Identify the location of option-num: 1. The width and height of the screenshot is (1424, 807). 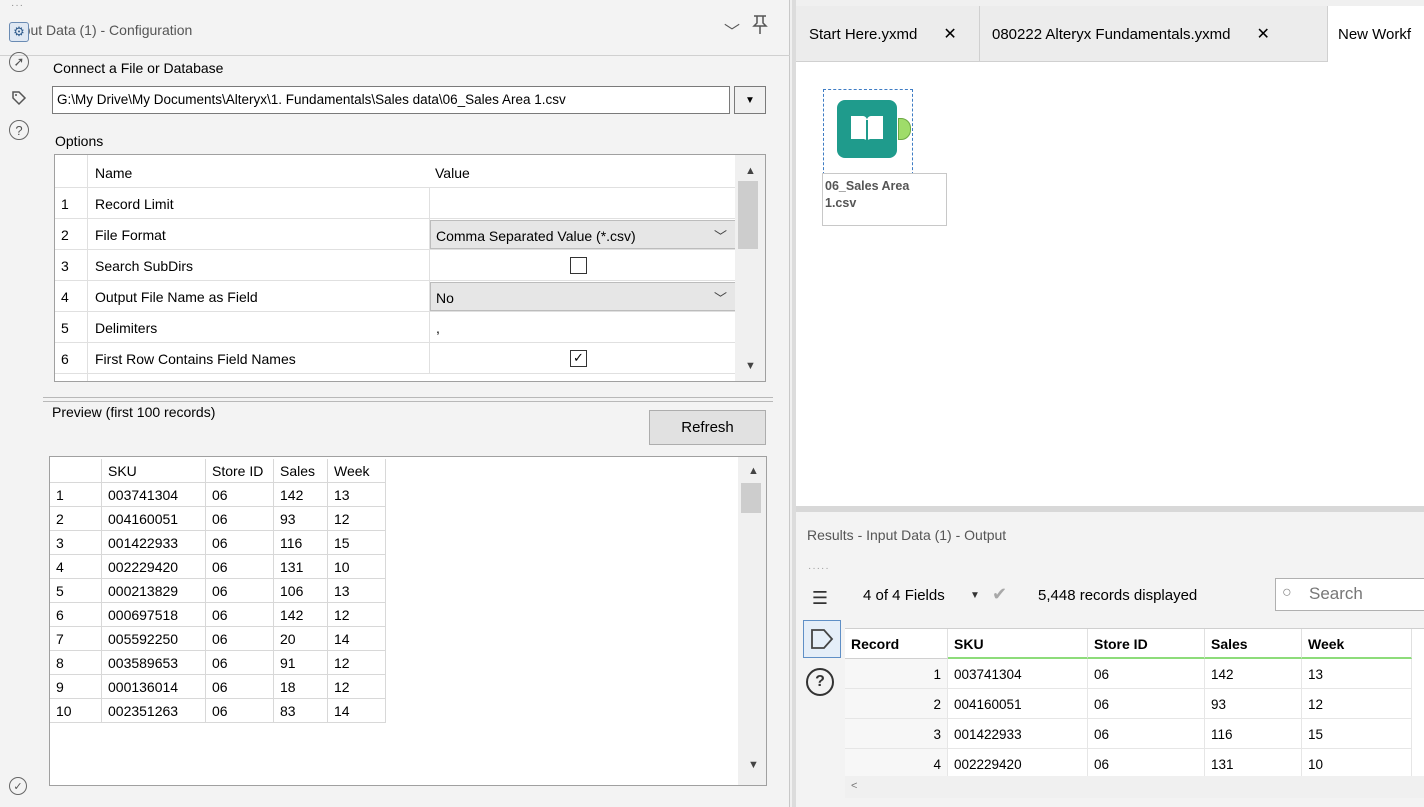
(65, 204).